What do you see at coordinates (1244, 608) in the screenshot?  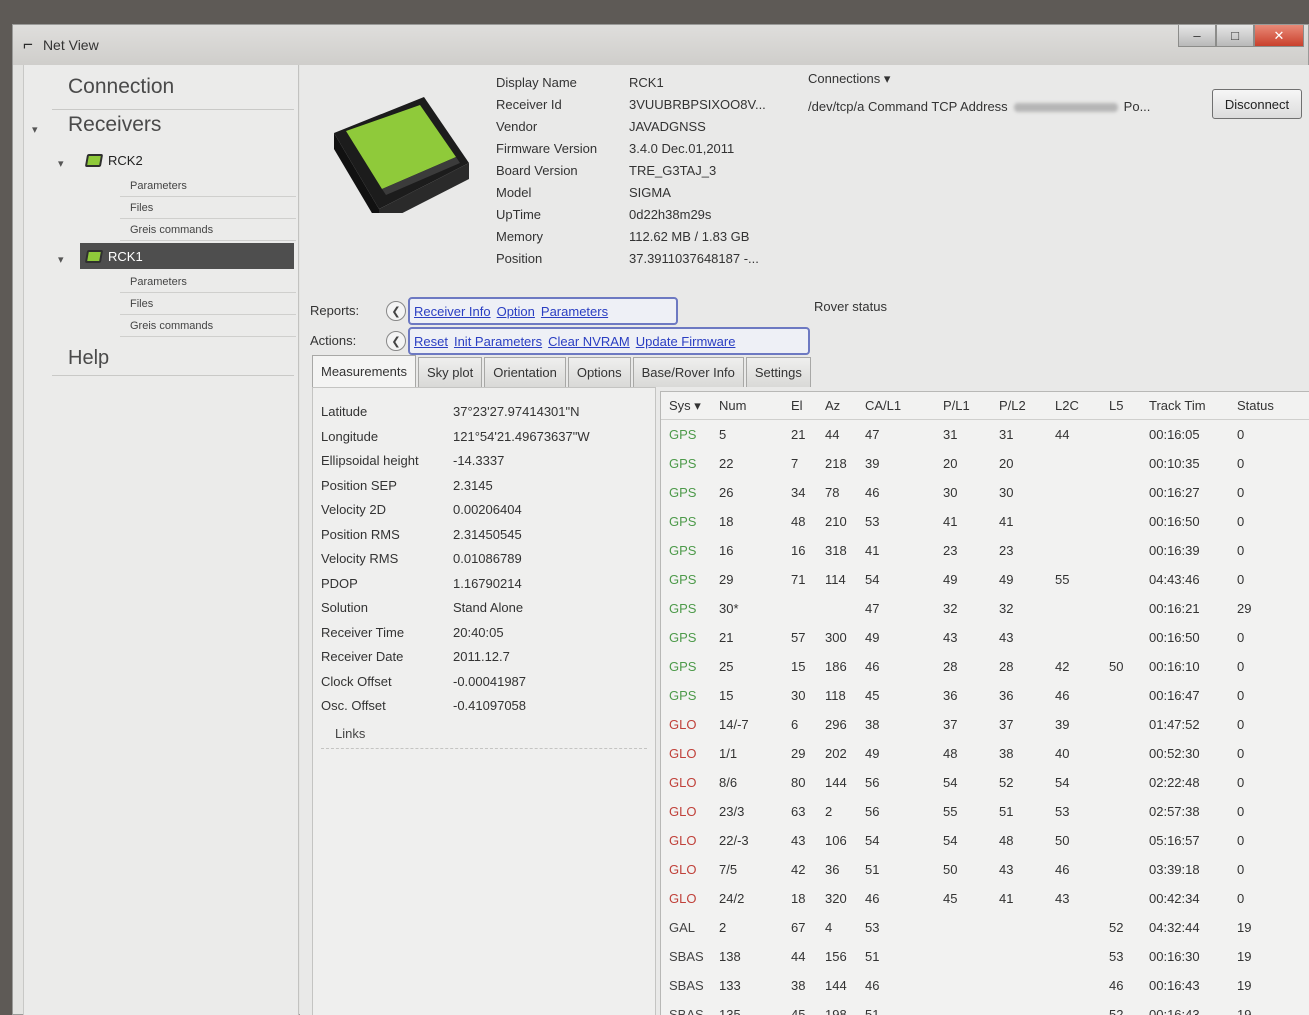 I see `cell-status: 29` at bounding box center [1244, 608].